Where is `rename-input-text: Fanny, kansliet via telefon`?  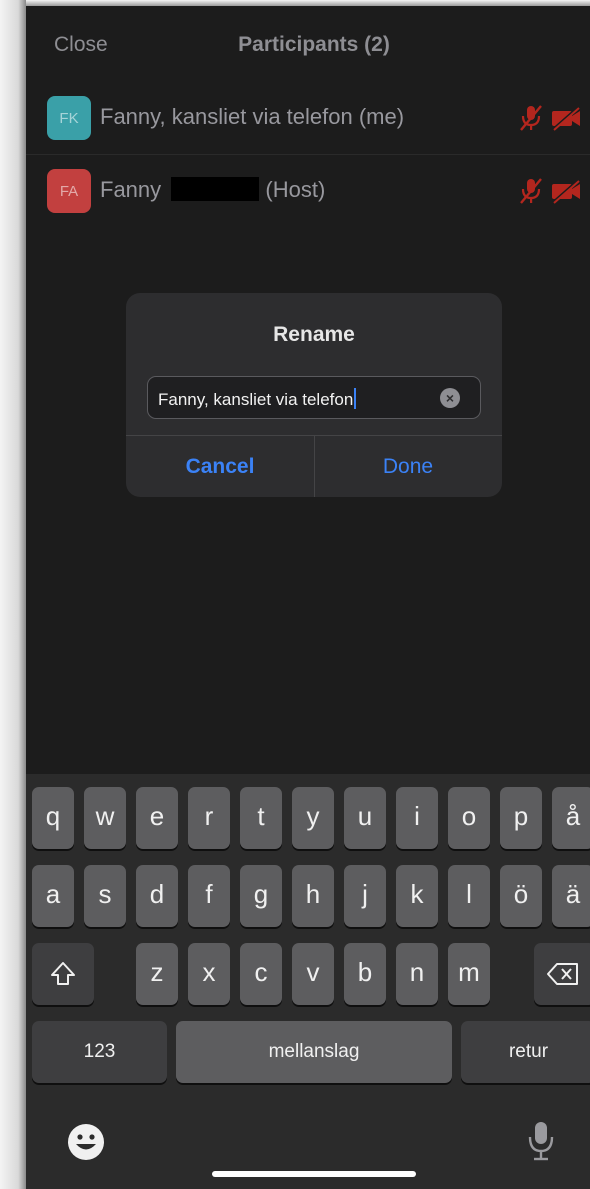
rename-input-text: Fanny, kansliet via telefon is located at coordinates (257, 399).